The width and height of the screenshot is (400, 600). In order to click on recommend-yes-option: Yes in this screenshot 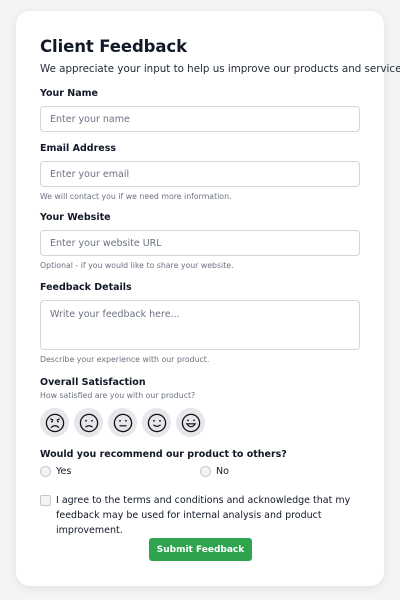, I will do `click(55, 471)`.